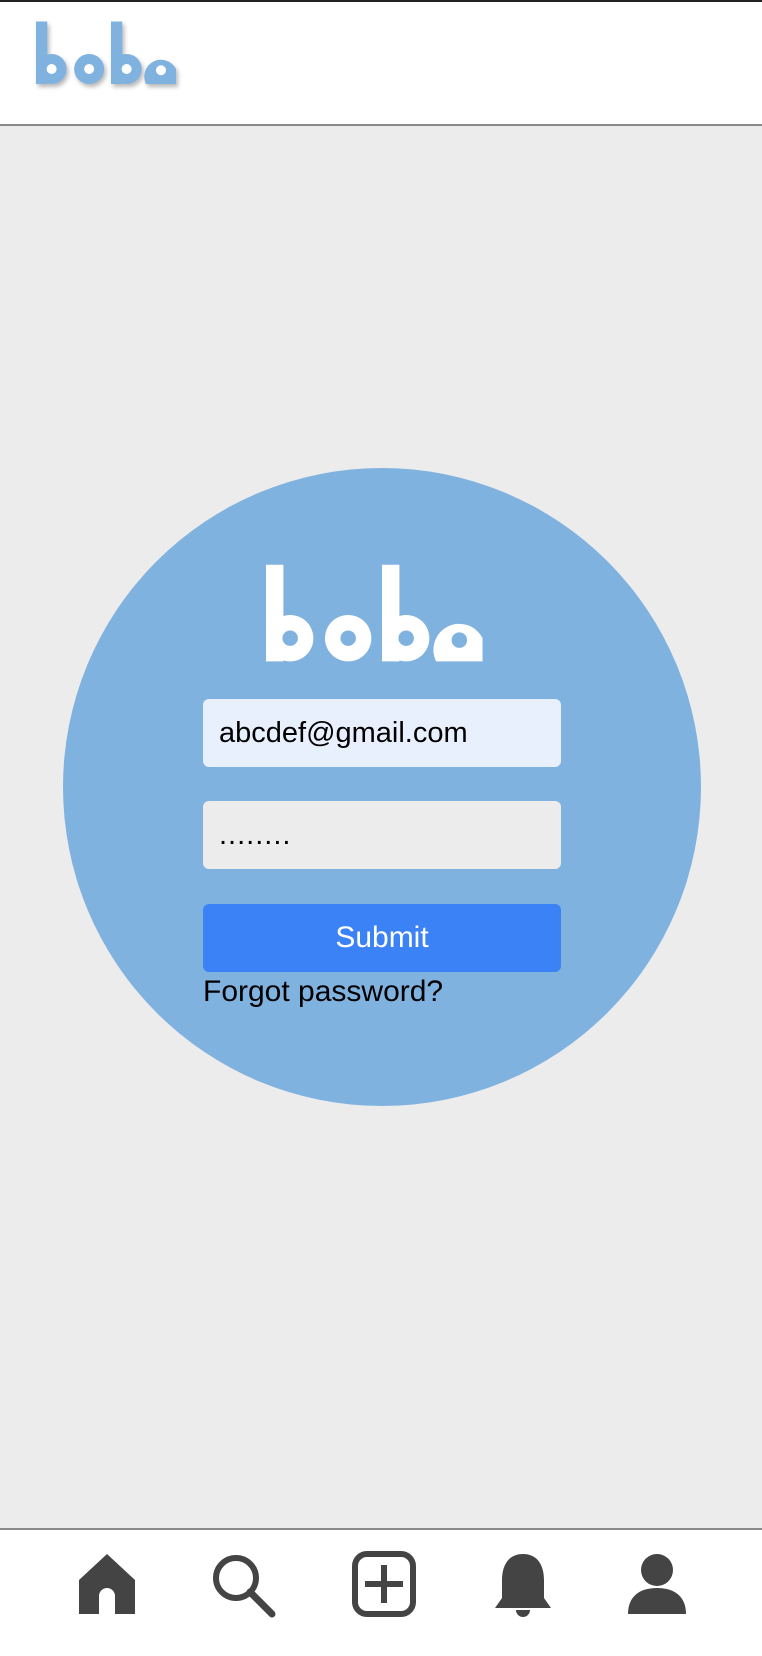 Image resolution: width=762 pixels, height=1656 pixels. I want to click on nav-add, so click(385, 1585).